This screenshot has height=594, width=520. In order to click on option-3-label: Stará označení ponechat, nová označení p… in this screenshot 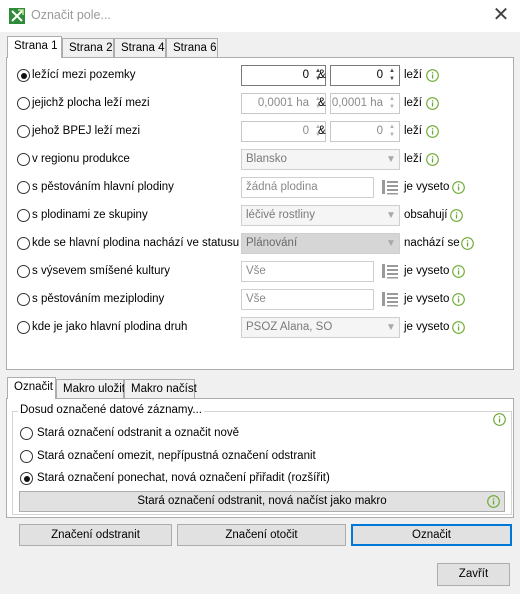, I will do `click(183, 478)`.